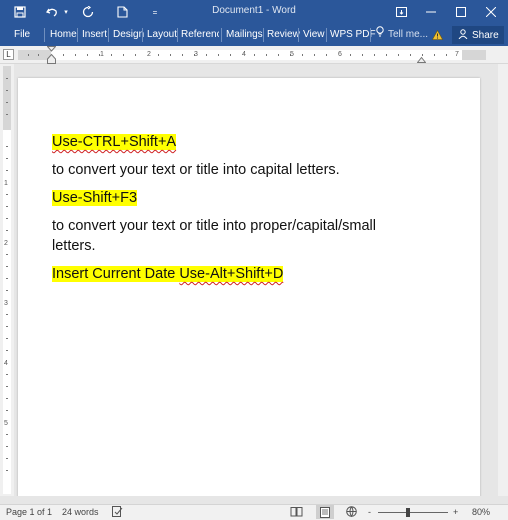  I want to click on shortcut-insert-date: Insert Current Date Use-Alt+Shift+D, so click(168, 274).